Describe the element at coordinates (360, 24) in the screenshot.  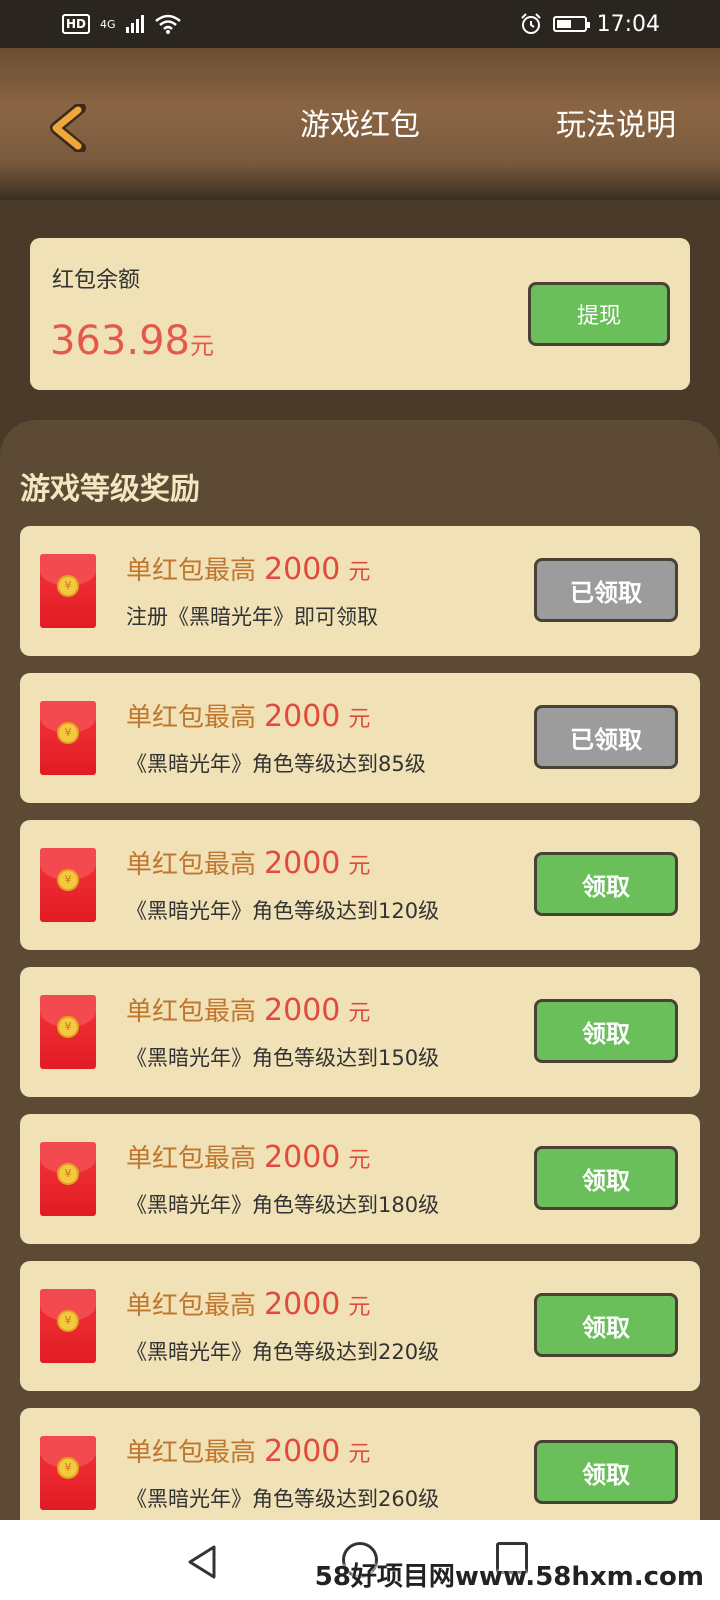
I see `status-bar: HD 4G 17:04` at that location.